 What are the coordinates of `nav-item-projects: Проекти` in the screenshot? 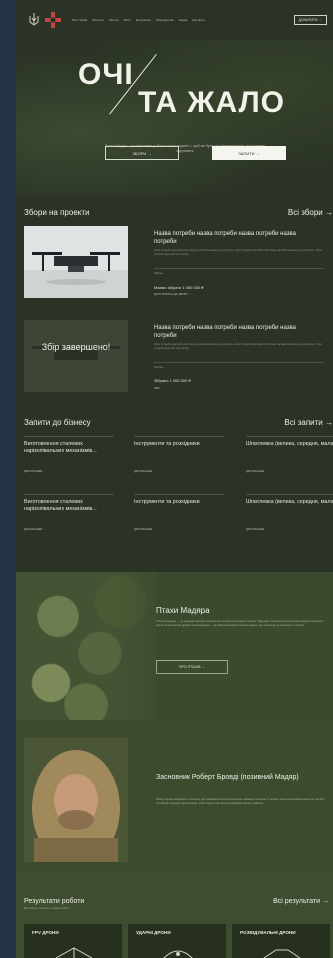 It's located at (98, 20).